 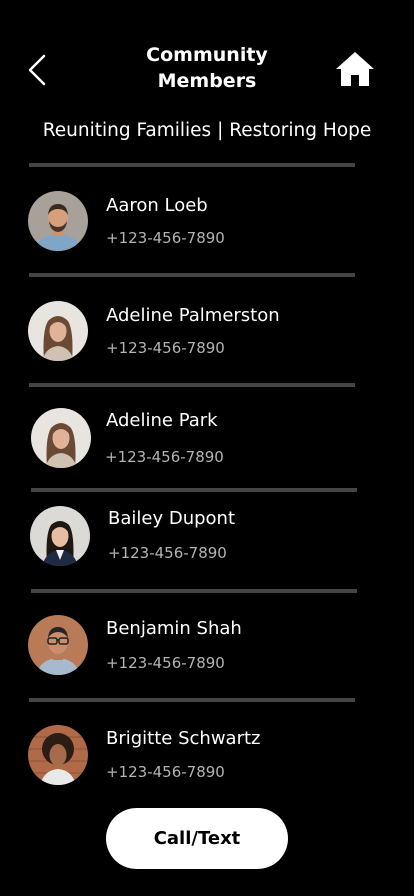 I want to click on back-button, so click(x=39, y=70).